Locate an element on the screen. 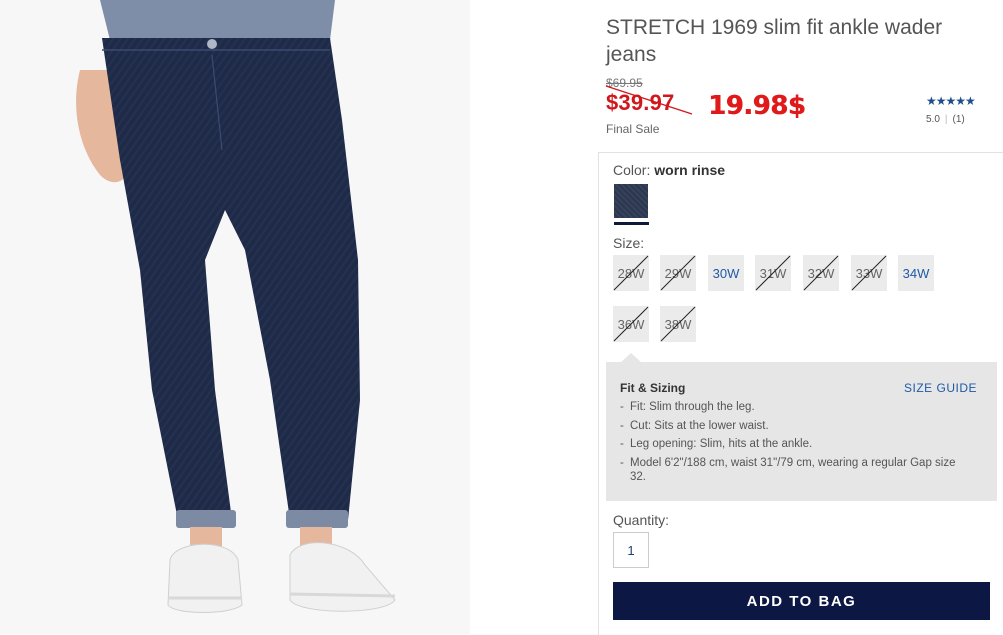 Image resolution: width=1003 pixels, height=635 pixels. size-option-label: 30W is located at coordinates (726, 273).